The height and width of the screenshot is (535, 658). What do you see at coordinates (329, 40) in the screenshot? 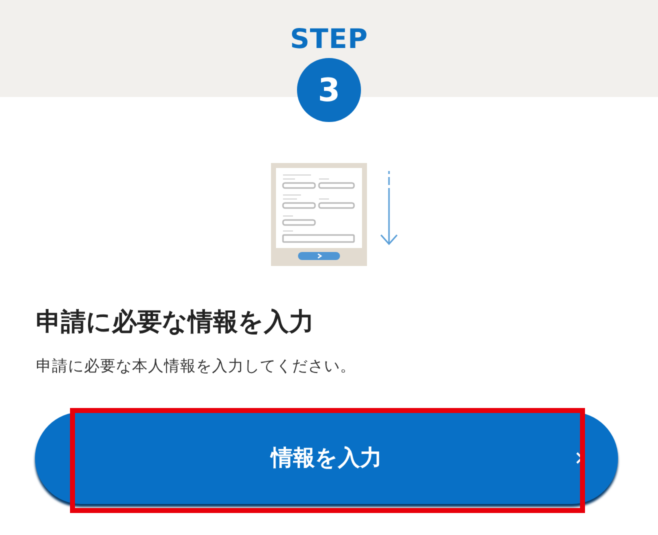
I see `step-label: STEP` at bounding box center [329, 40].